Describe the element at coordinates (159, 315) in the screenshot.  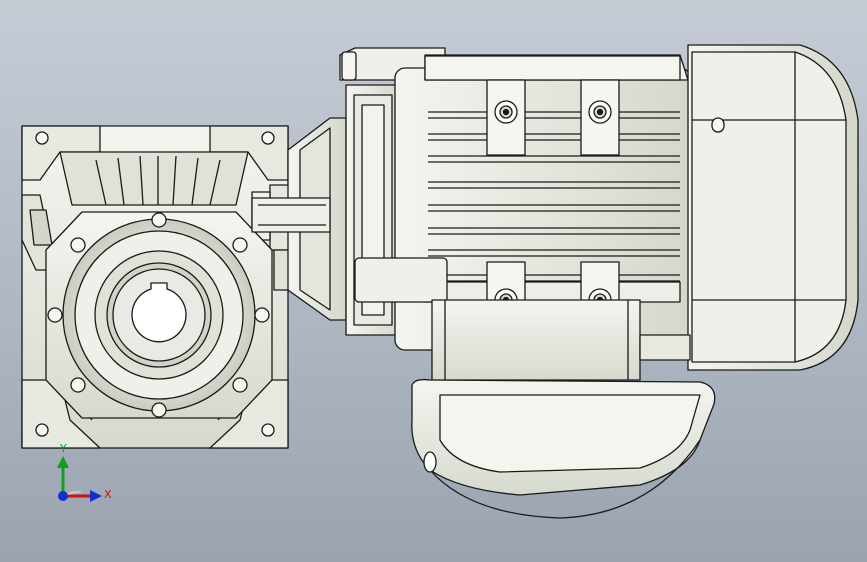
I see `output-flange` at that location.